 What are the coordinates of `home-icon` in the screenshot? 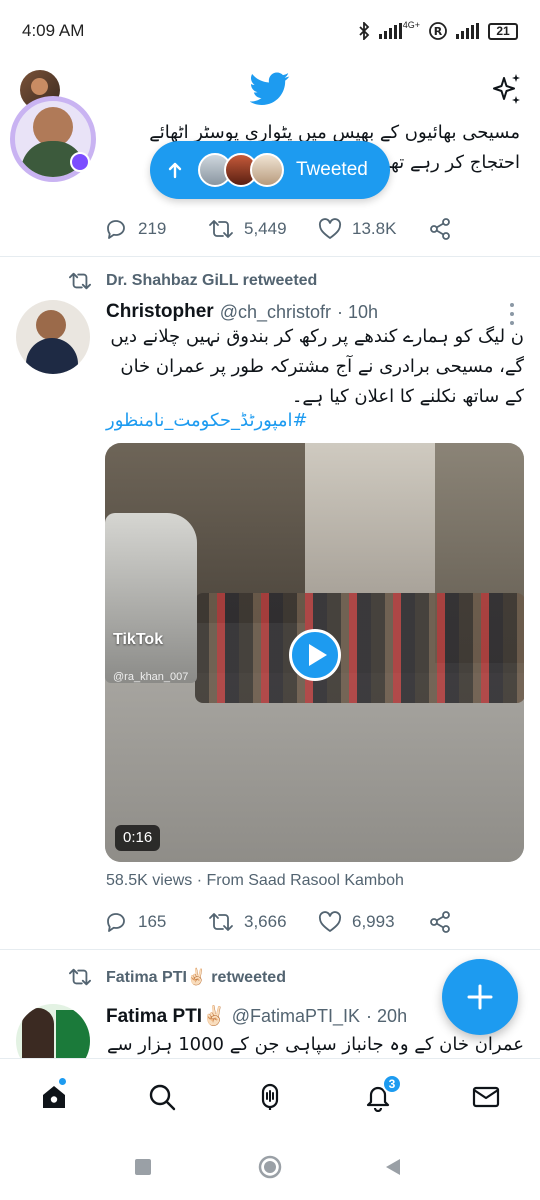 It's located at (54, 1097).